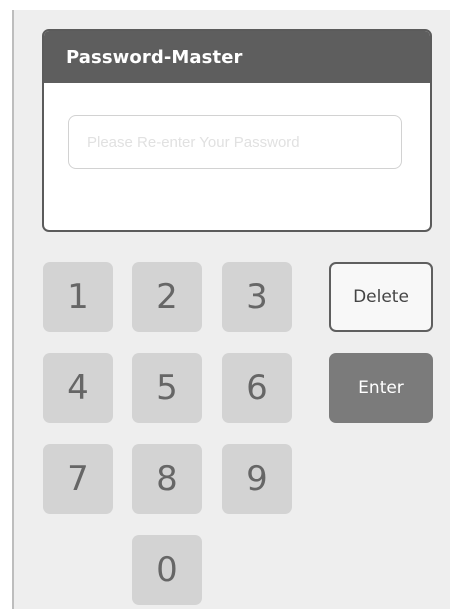  I want to click on dialog-title: Password-Master, so click(154, 57).